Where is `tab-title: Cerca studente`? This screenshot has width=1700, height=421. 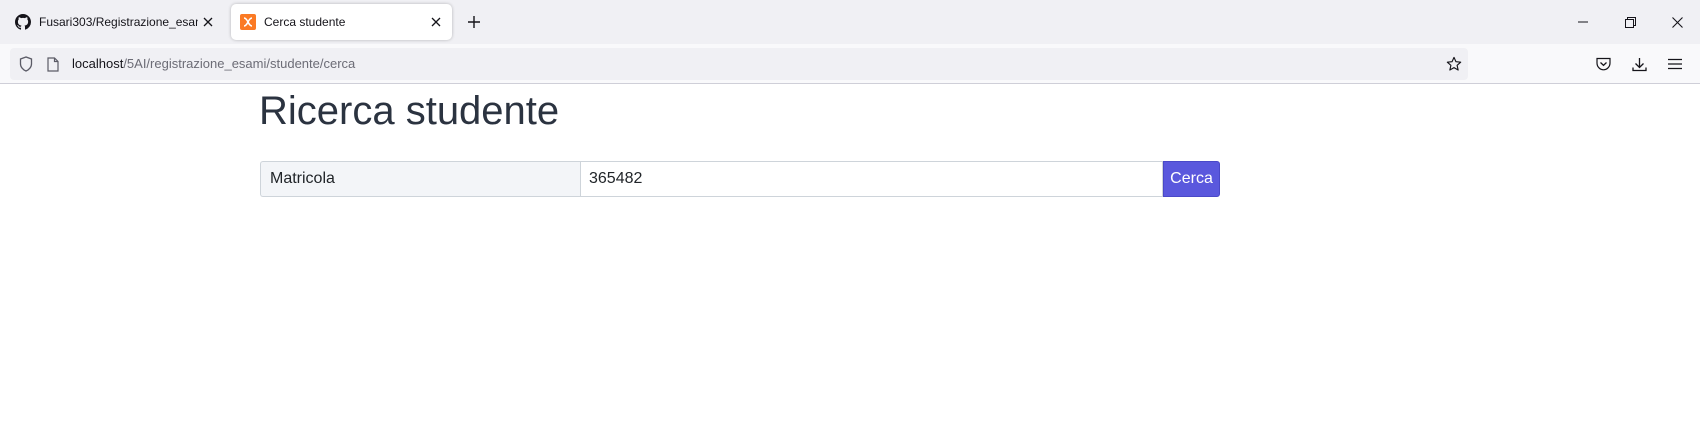
tab-title: Cerca studente is located at coordinates (305, 22).